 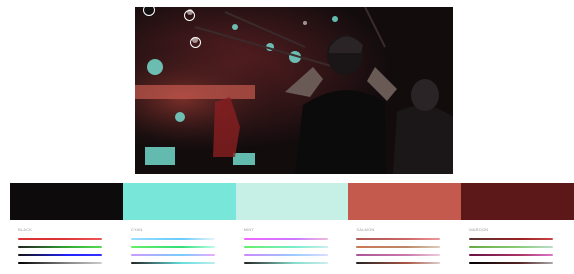 I want to click on swatch-mint, so click(x=292, y=201).